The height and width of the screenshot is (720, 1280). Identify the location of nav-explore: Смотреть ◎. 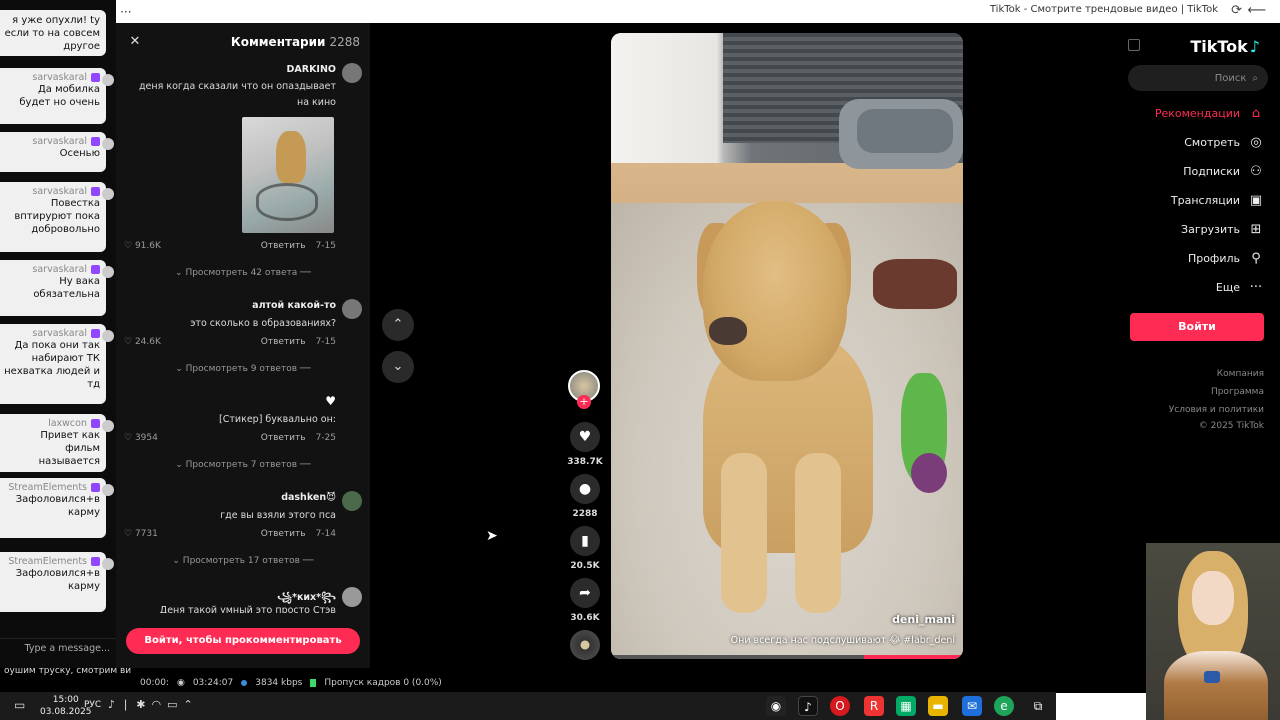
(1224, 142).